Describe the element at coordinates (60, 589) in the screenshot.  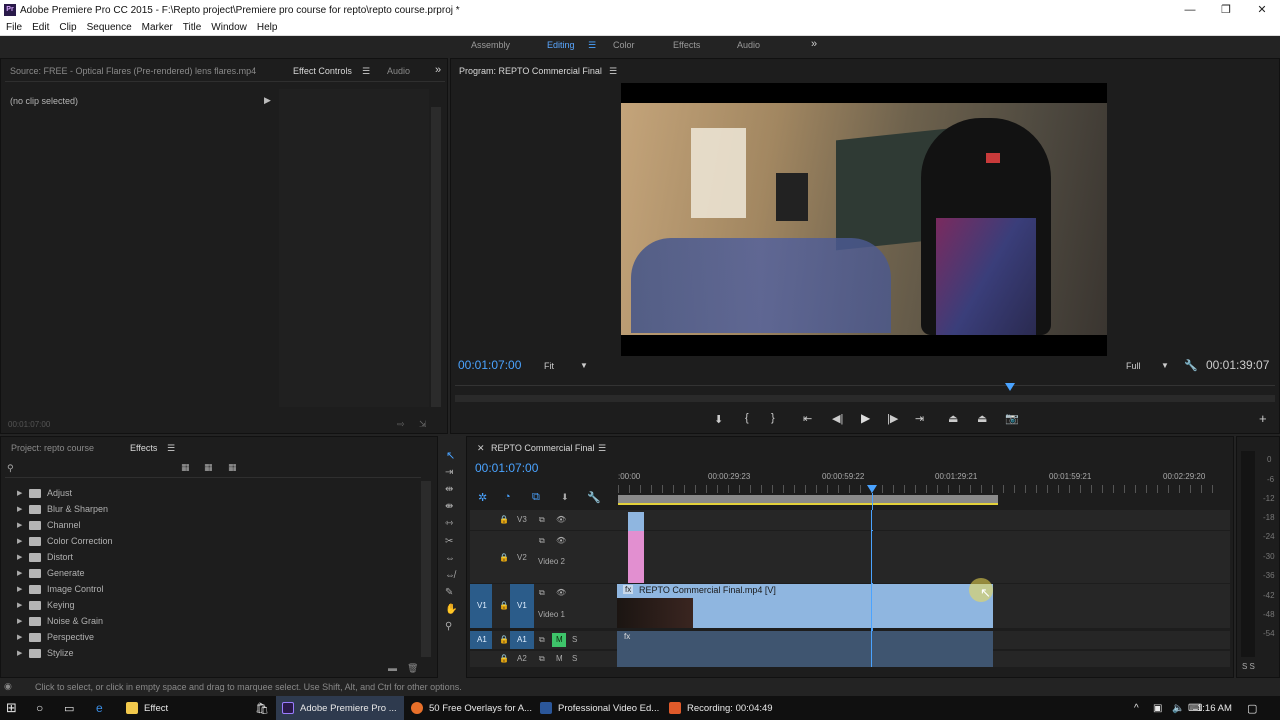
I see `effects-folder-image-control: ▶ Image Control` at that location.